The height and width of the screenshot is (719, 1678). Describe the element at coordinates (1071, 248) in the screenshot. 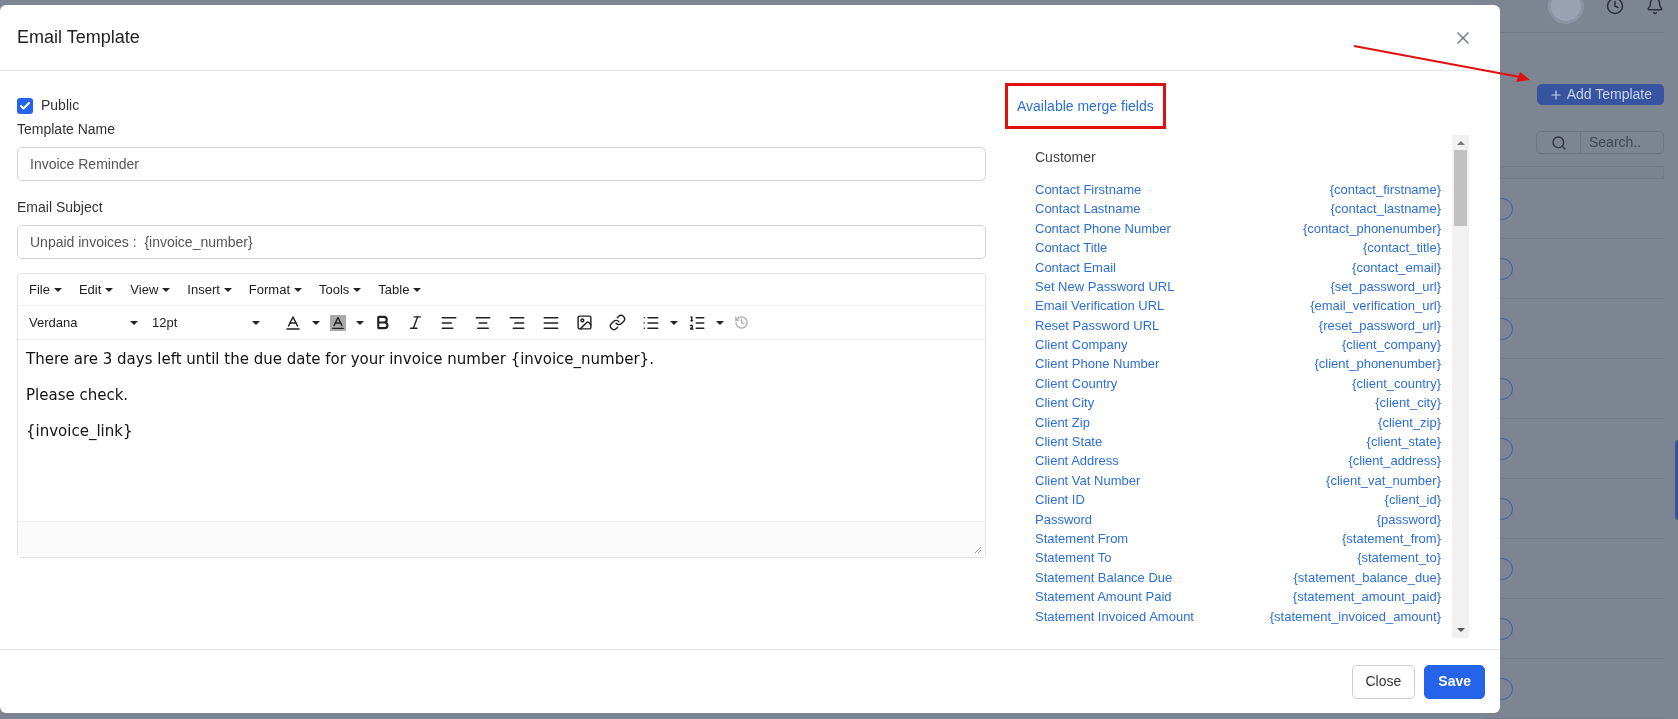

I see `merge-field-name: Contact Title` at that location.